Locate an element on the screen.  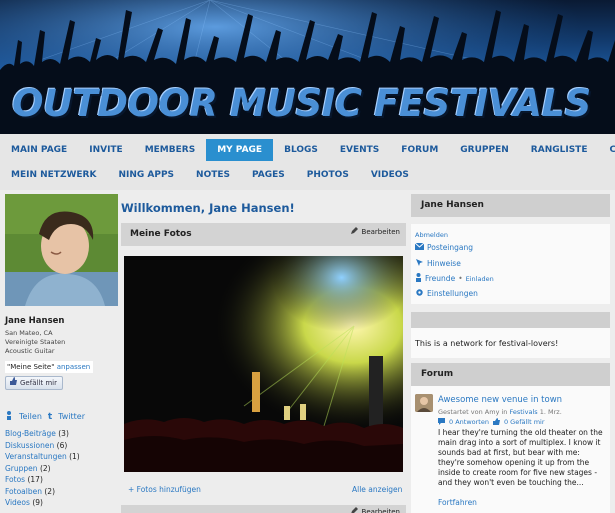
about-text: This is a network for festival-lovers! is located at coordinates (510, 343).